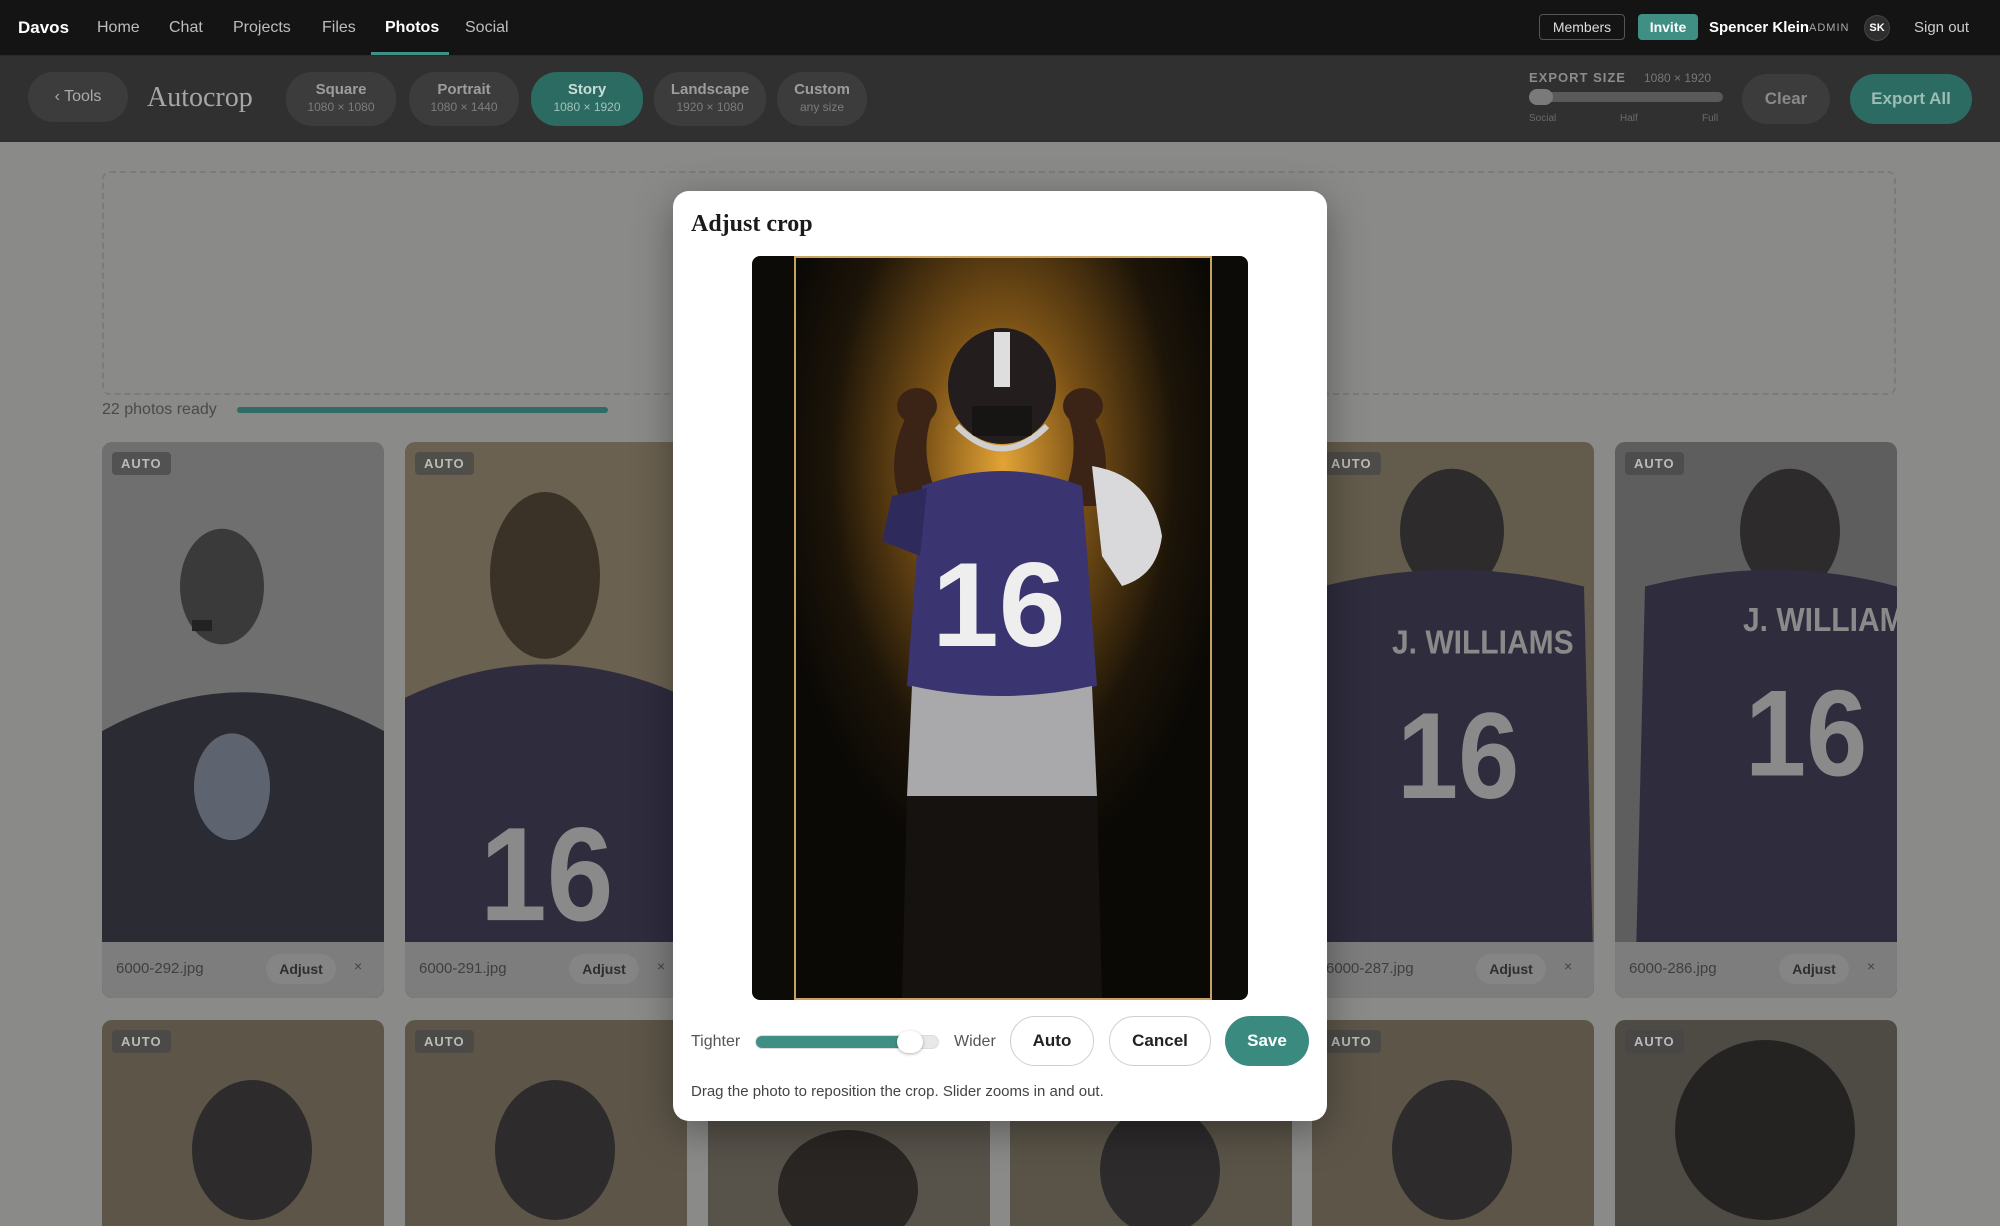 The image size is (2000, 1226). Describe the element at coordinates (1003, 628) in the screenshot. I see `crop-box` at that location.